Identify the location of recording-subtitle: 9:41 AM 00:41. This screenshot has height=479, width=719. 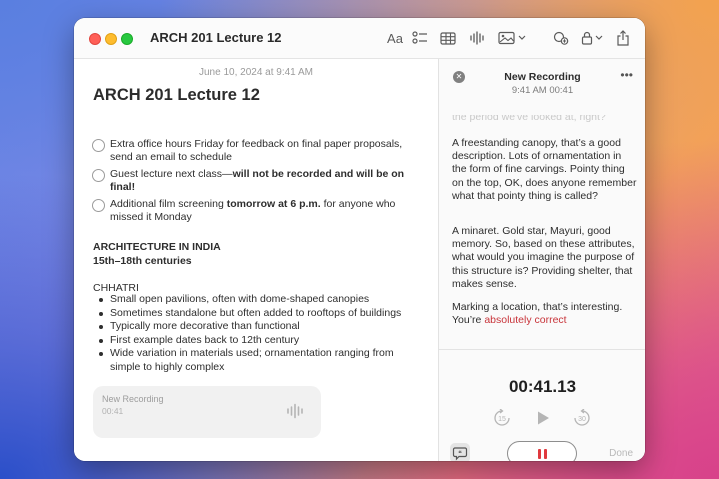
(542, 90).